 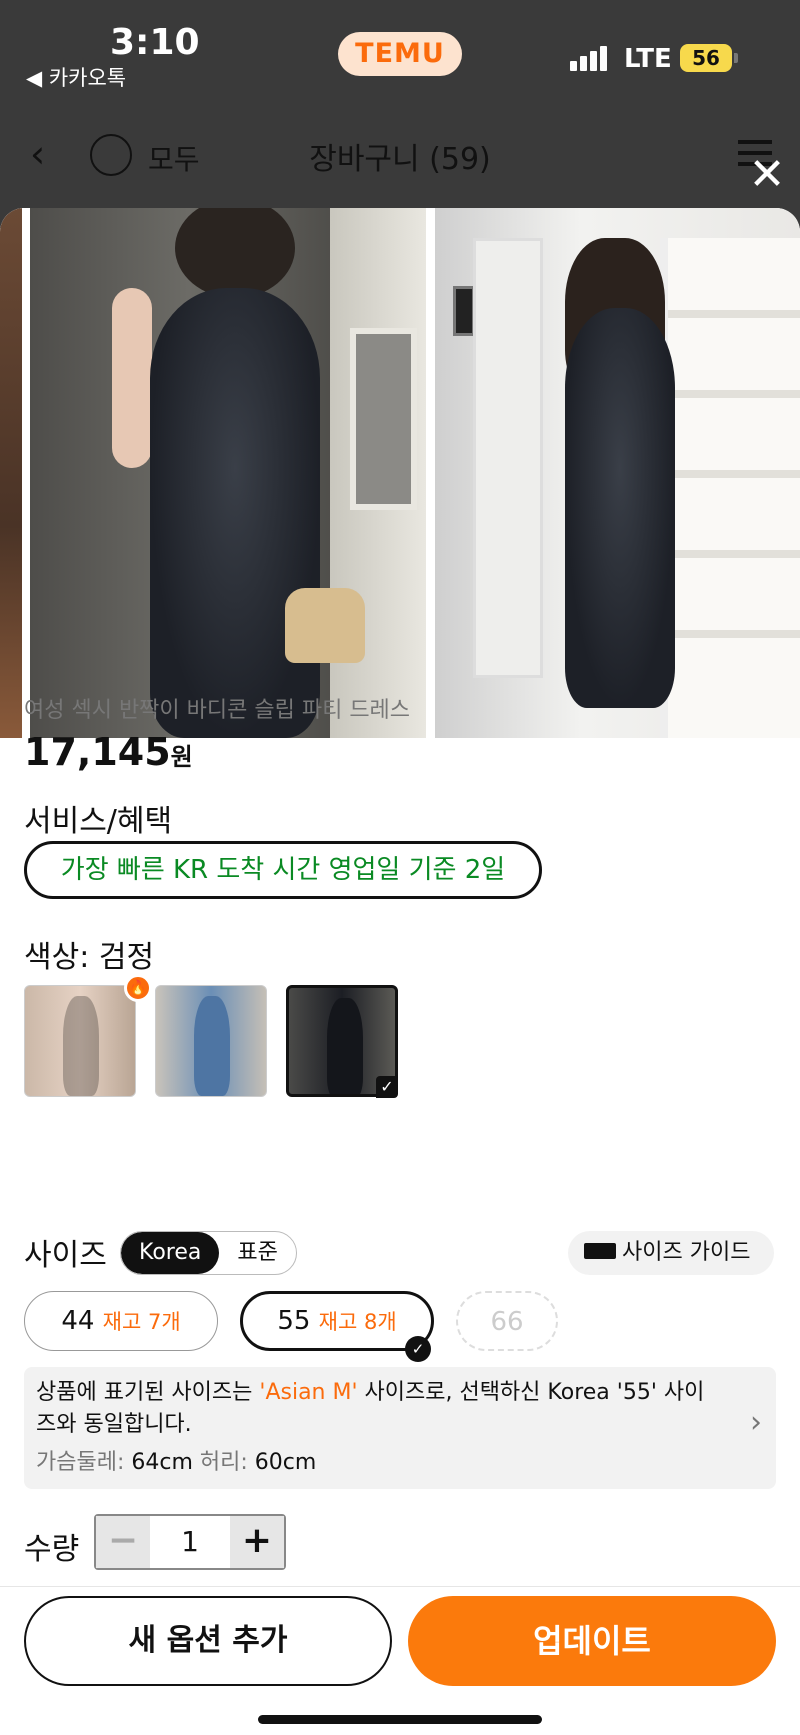 I want to click on quantity-value: 1, so click(x=190, y=1542).